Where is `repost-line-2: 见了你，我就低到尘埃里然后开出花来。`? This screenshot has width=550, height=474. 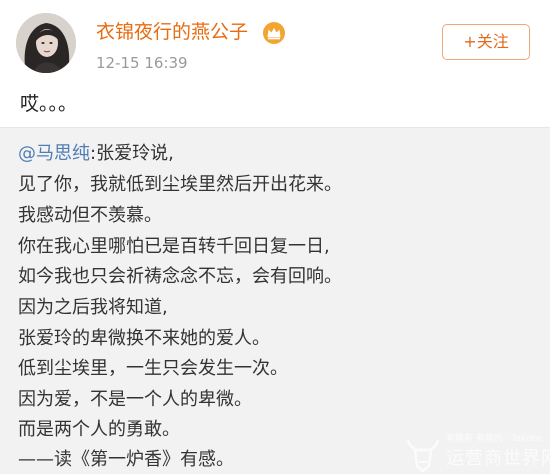 repost-line-2: 见了你，我就低到尘埃里然后开出花来。 is located at coordinates (180, 184).